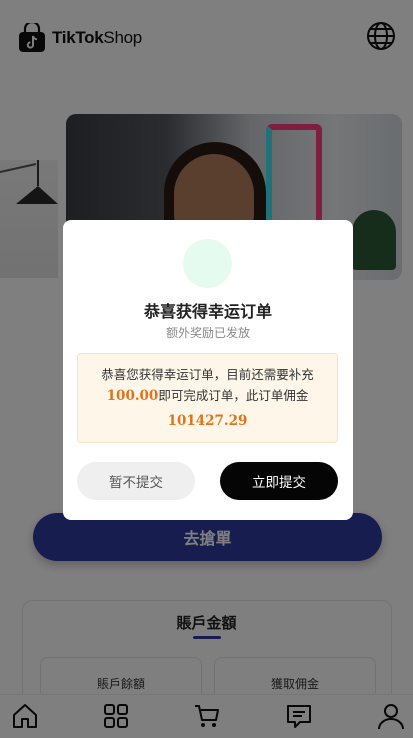 Image resolution: width=413 pixels, height=738 pixels. Describe the element at coordinates (136, 481) in the screenshot. I see `postpone-button: 暂不提交` at that location.